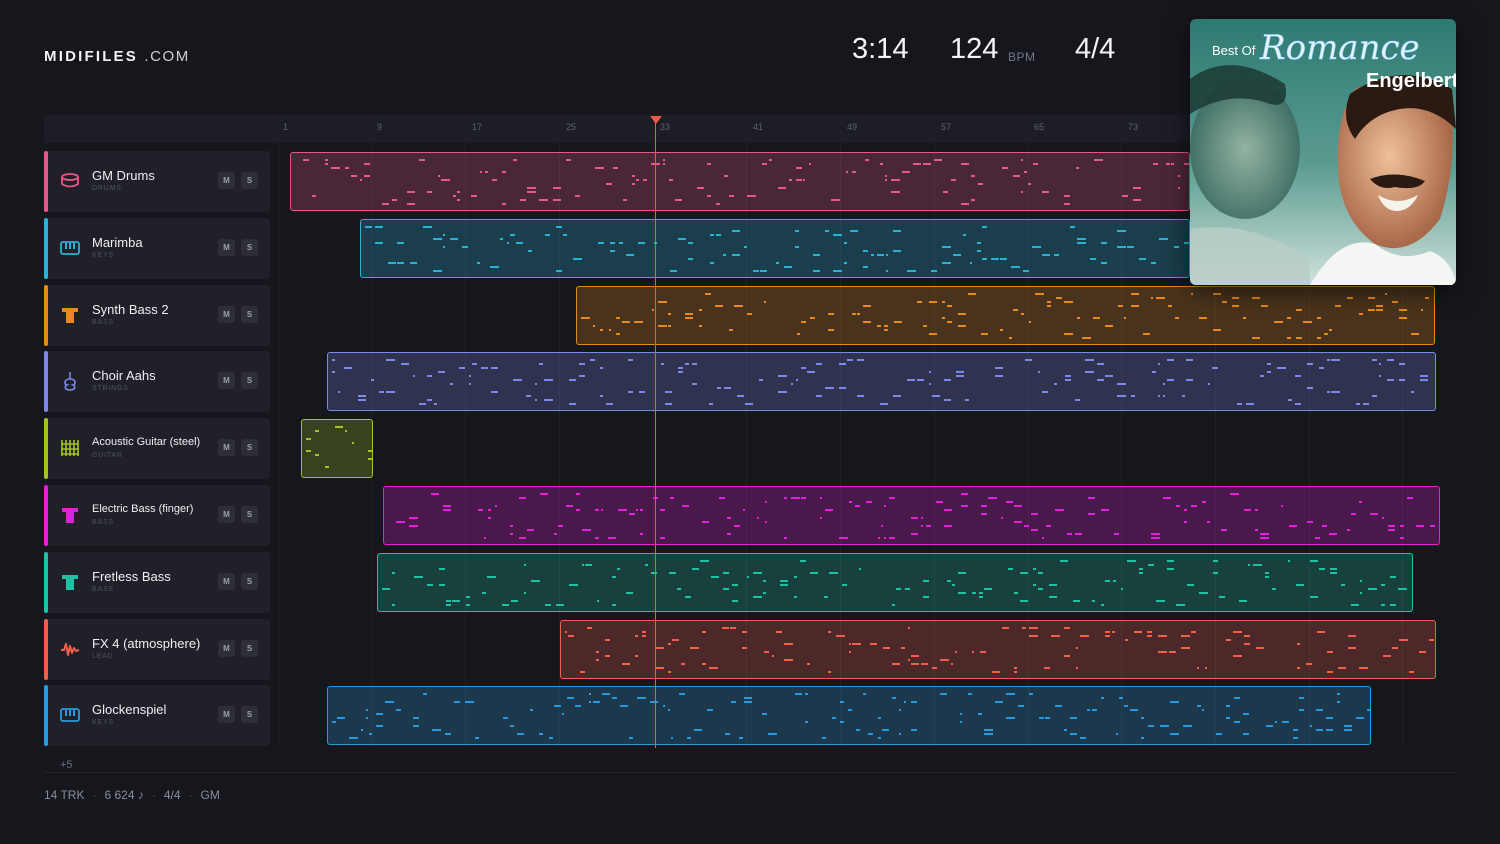 This screenshot has height=844, width=1500. I want to click on ruler-tick-49: 49, so click(852, 127).